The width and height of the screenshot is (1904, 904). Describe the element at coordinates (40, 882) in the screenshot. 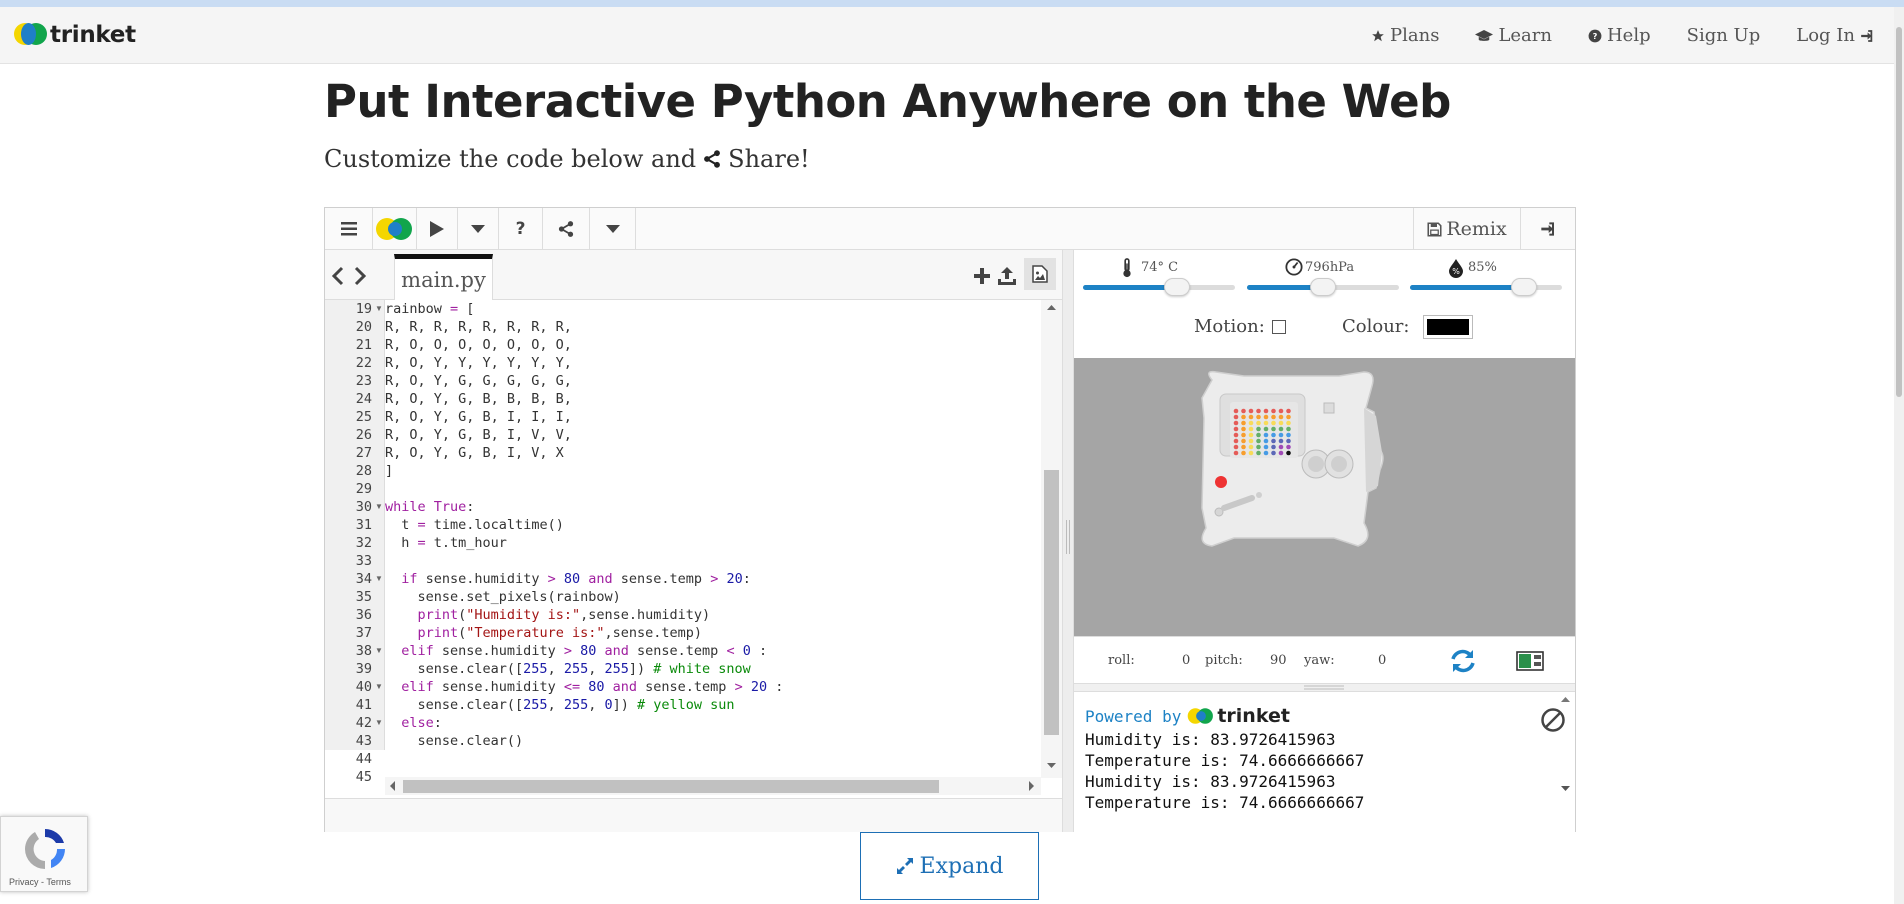

I see `recaptcha-links: Privacy - Terms` at that location.